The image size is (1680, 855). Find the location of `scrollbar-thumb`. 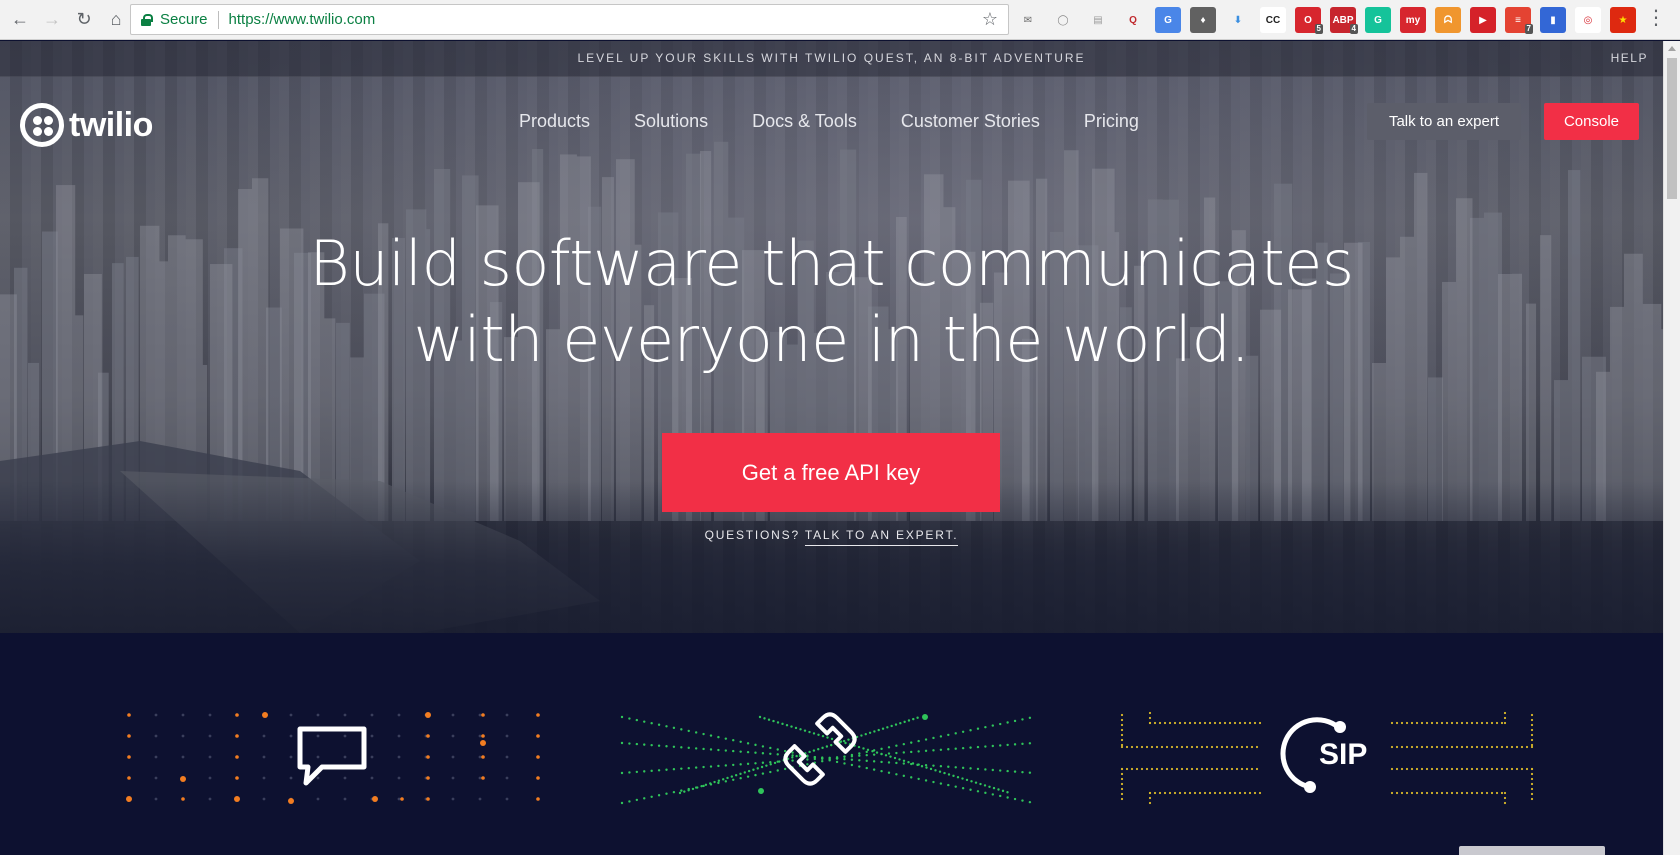

scrollbar-thumb is located at coordinates (1672, 128).